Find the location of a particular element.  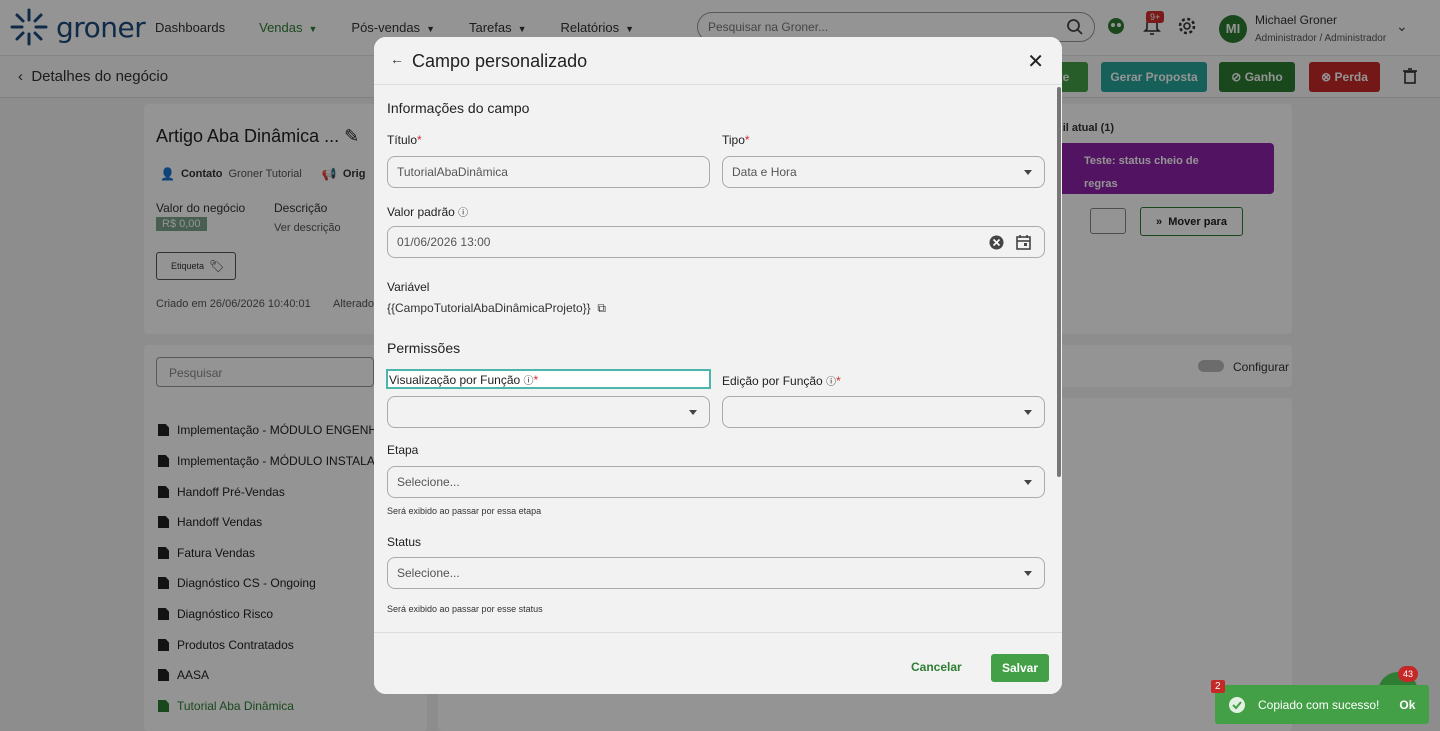

arrow-left-icon: ← is located at coordinates (397, 59).